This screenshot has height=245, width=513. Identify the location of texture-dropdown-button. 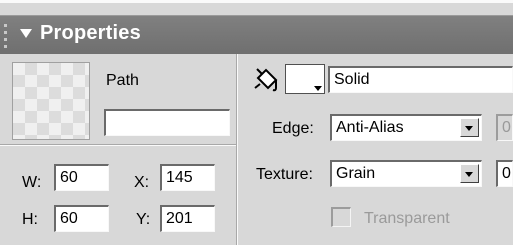
(469, 173).